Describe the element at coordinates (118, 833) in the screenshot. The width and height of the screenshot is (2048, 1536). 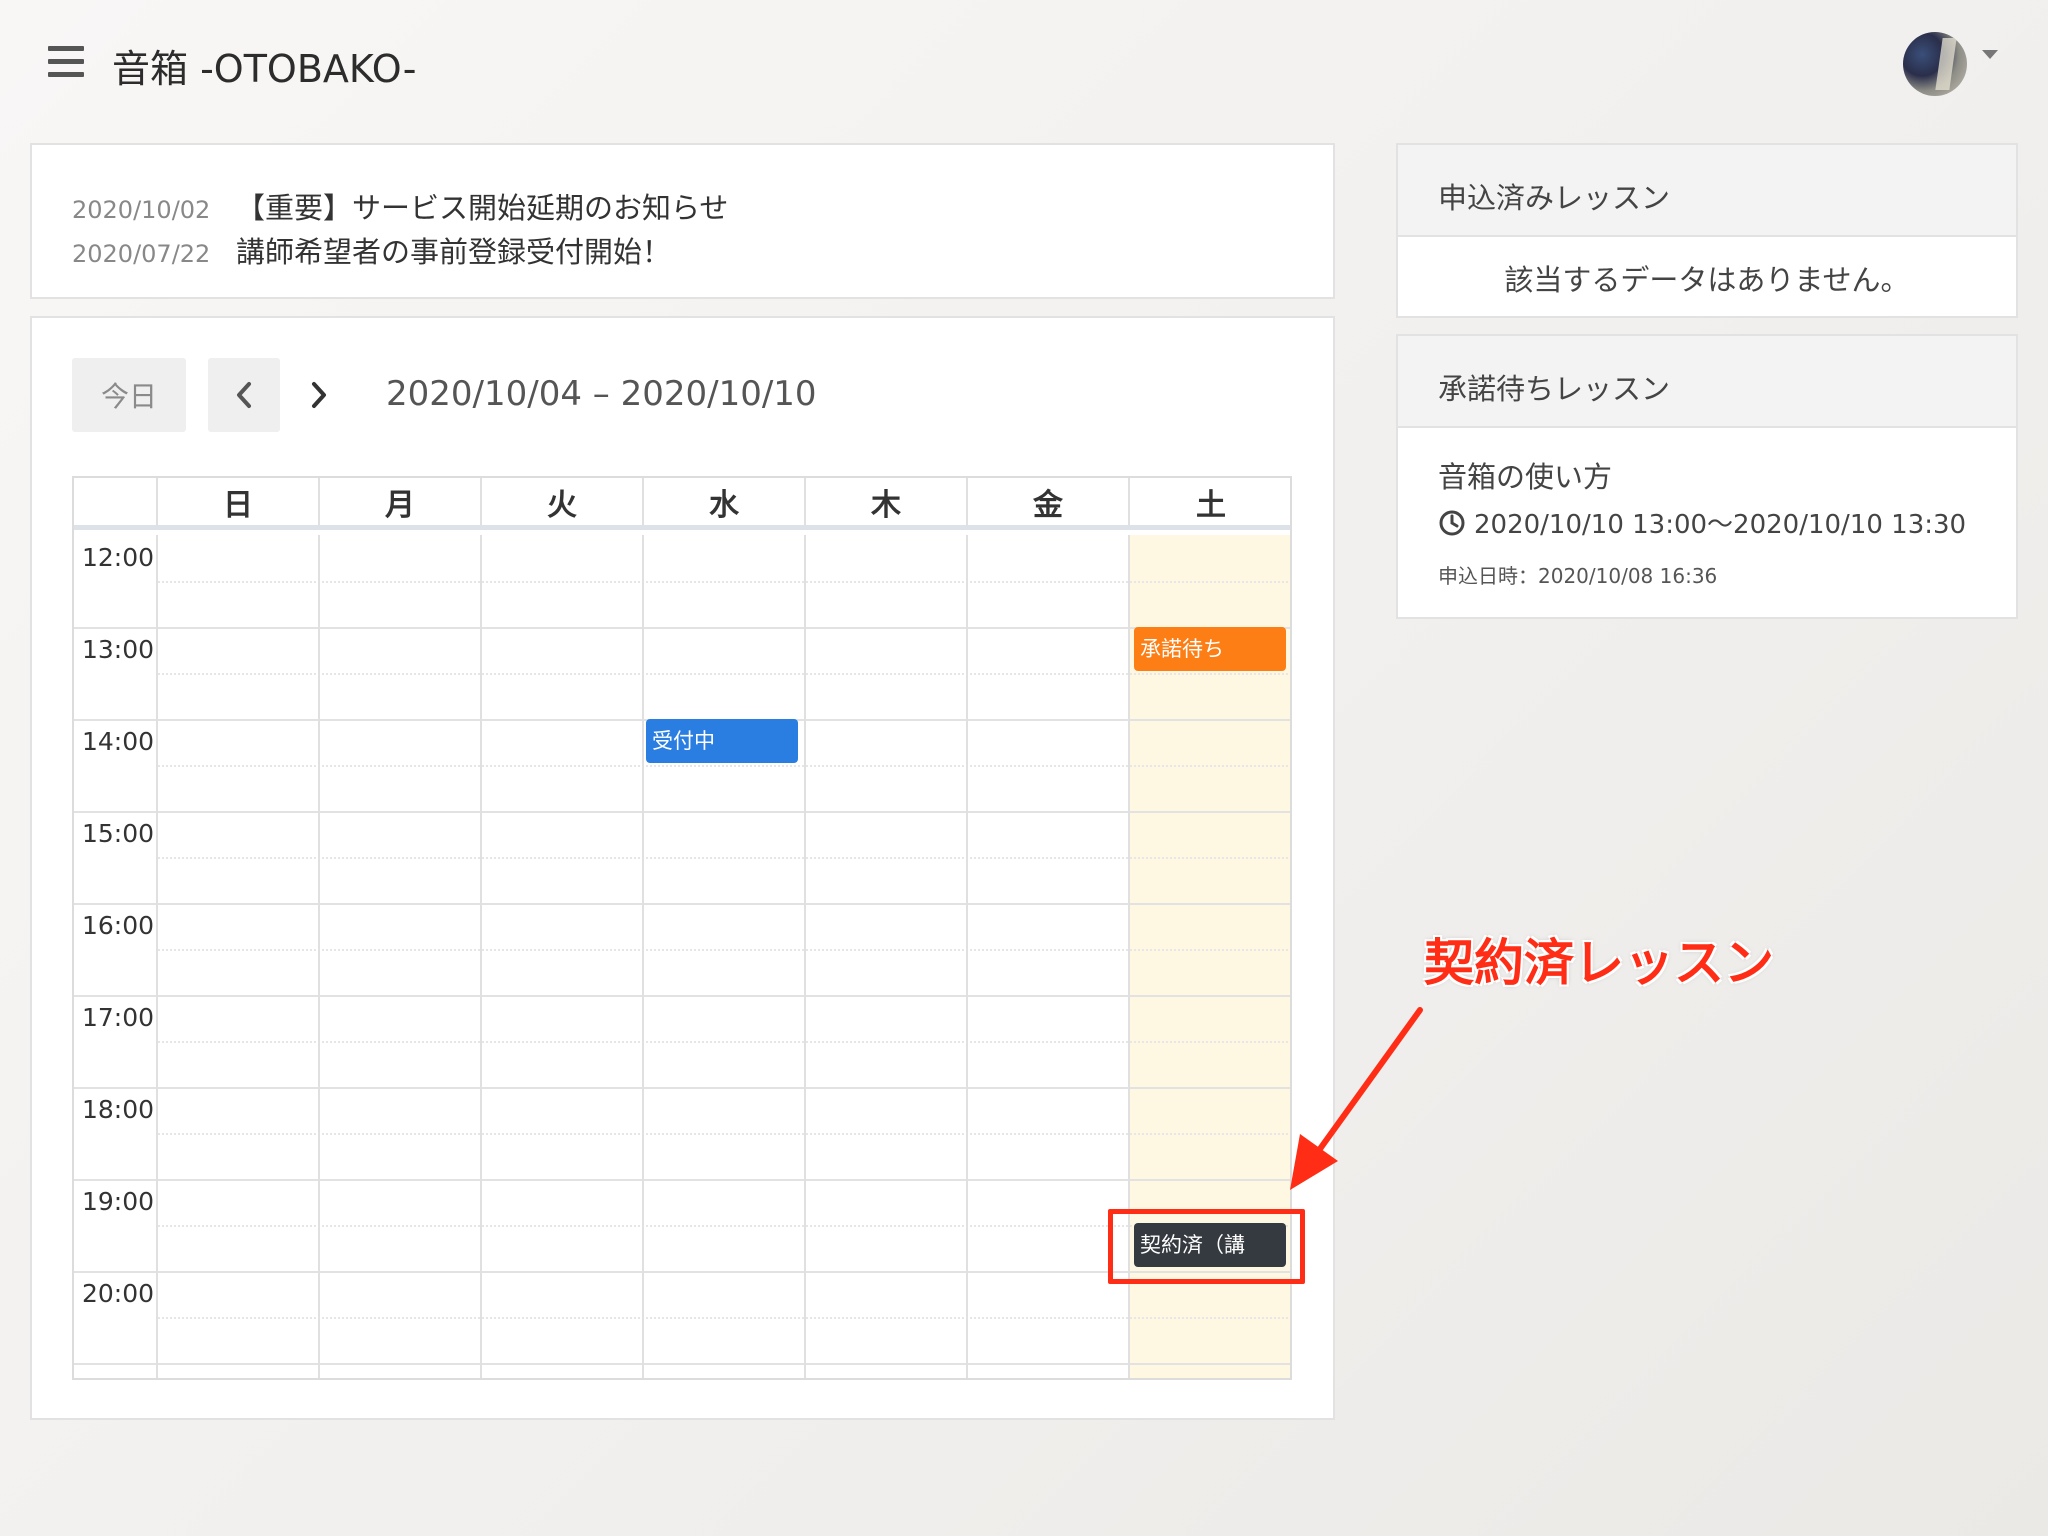
I see `hour-label: 15:00` at that location.